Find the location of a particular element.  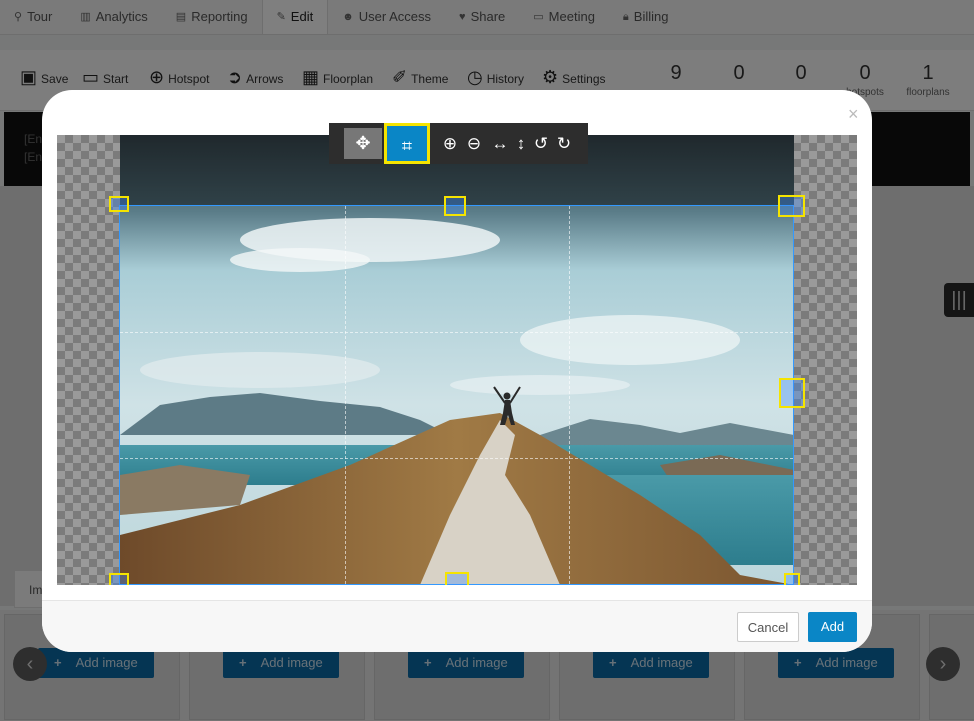

flip-vertical-icon: ↕ is located at coordinates (521, 143).